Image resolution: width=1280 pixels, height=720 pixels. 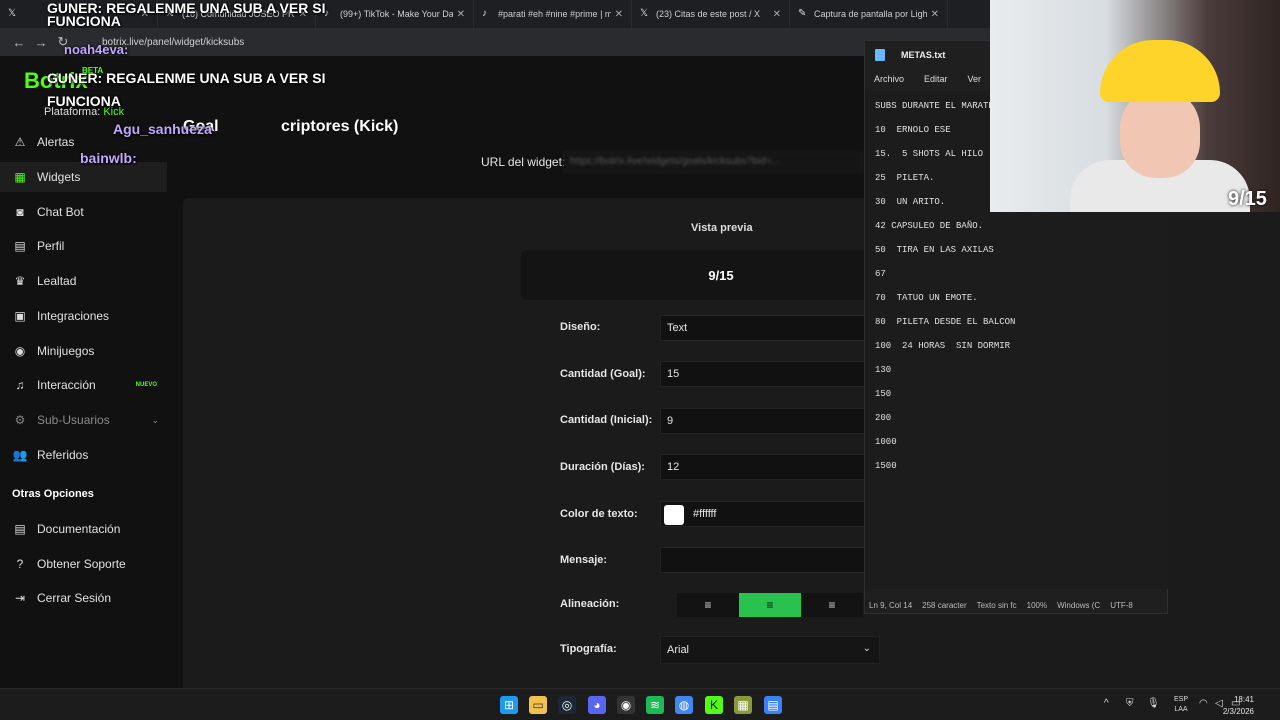 I want to click on feather-icon: ✎, so click(x=802, y=13).